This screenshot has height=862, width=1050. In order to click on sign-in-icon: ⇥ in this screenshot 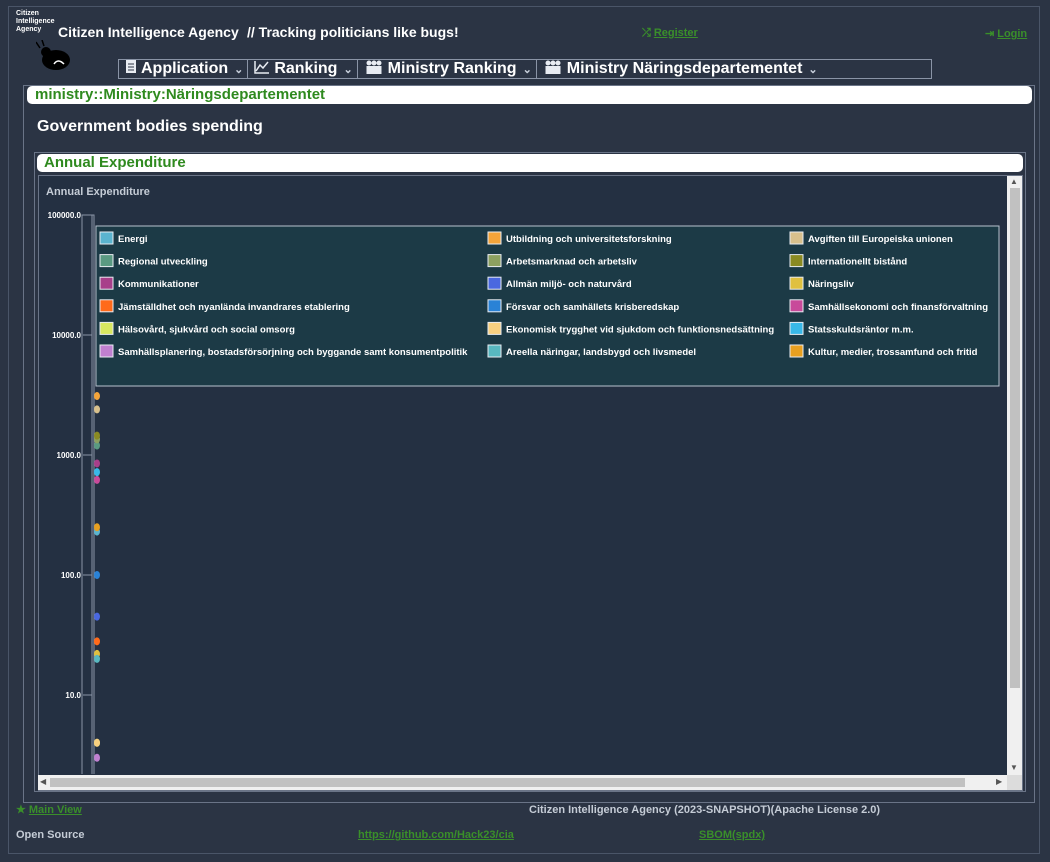, I will do `click(990, 34)`.